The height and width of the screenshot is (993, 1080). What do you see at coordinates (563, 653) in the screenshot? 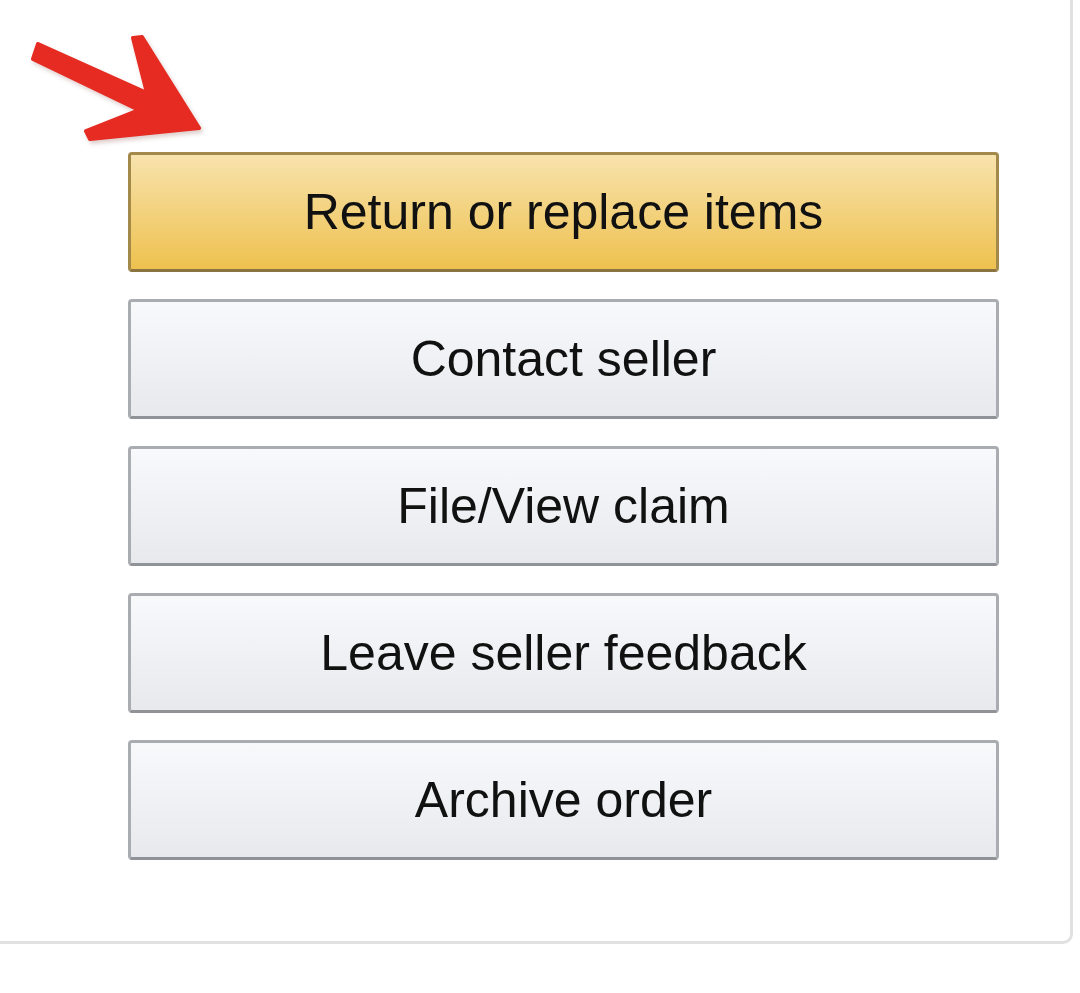
I see `action-button: Leave seller feedback` at bounding box center [563, 653].